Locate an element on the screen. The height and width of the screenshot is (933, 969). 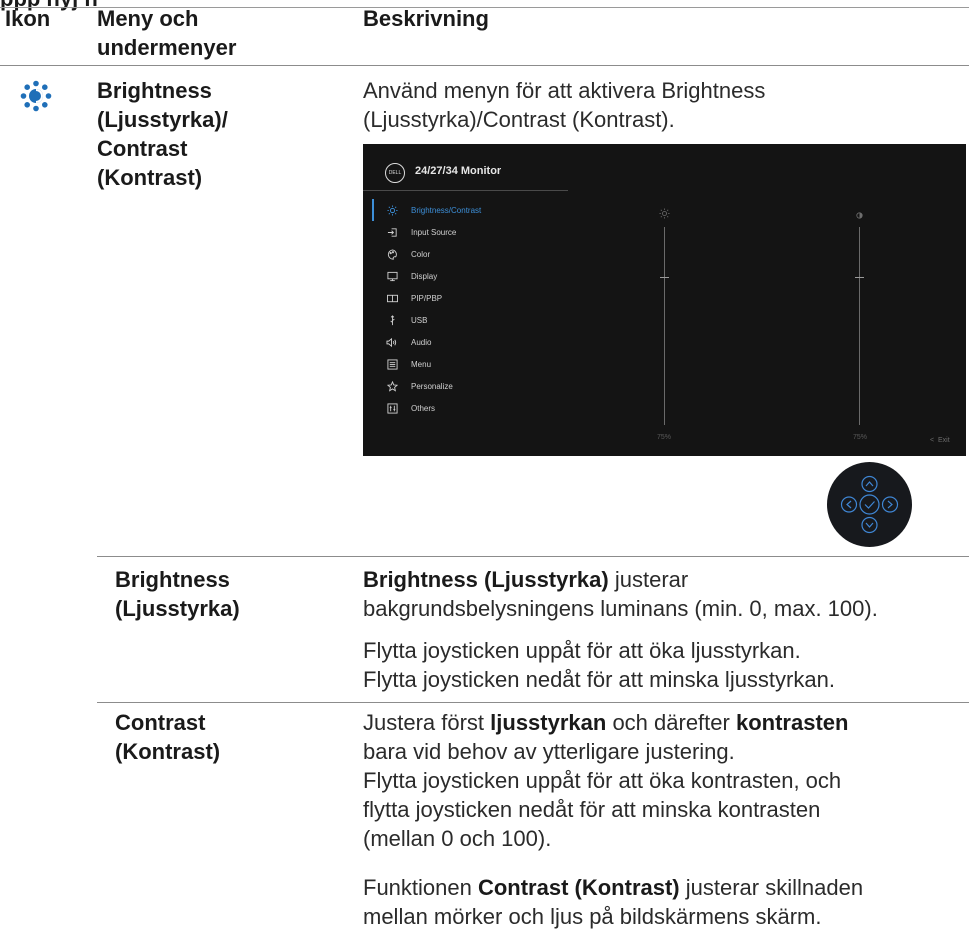
brightness-desc-line1: Brightness (Ljusstyrka) justerar is located at coordinates (525, 579).